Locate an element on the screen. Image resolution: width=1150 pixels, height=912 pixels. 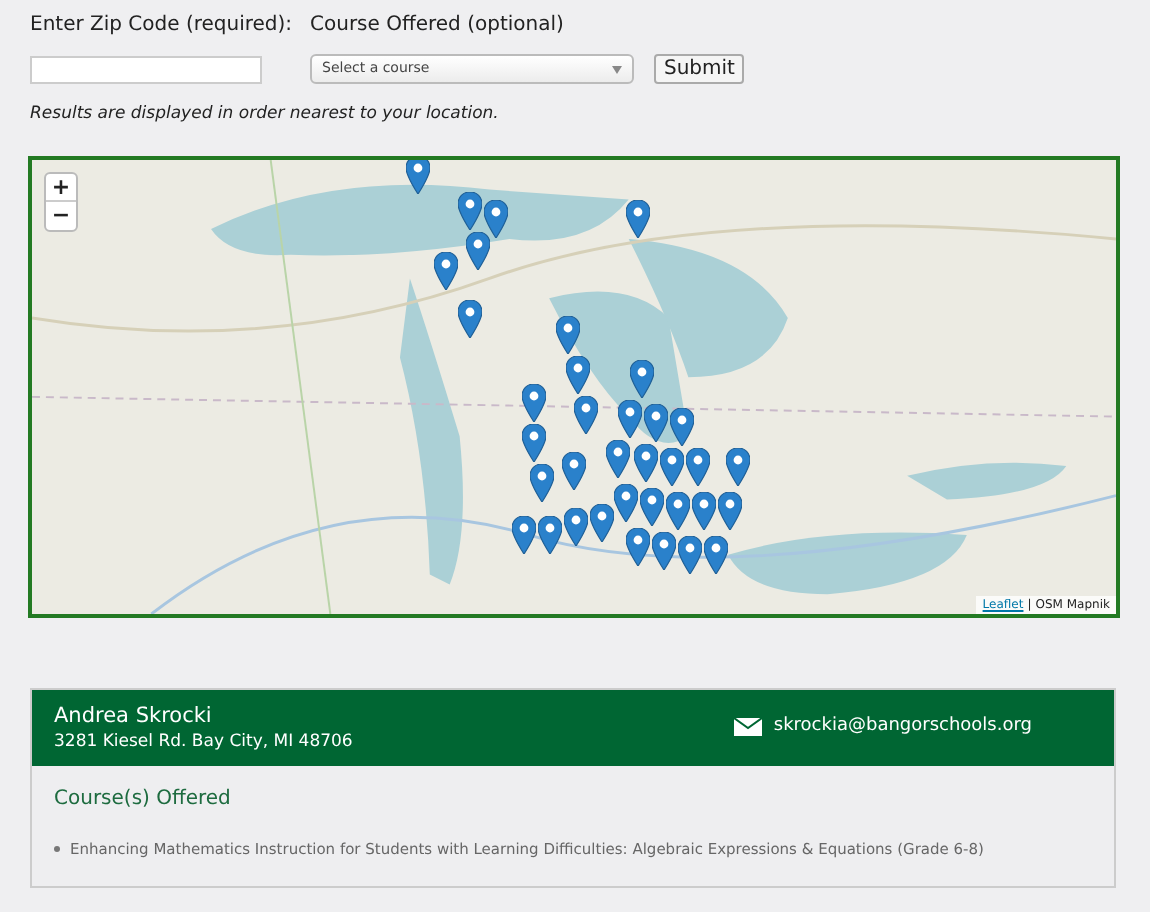
teacher-address: 3281 Kiesel Rd. Bay City, MI 48706 is located at coordinates (203, 741).